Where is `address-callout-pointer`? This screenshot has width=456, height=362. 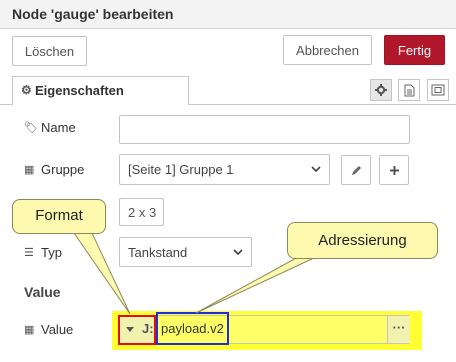 address-callout-pointer is located at coordinates (256, 285).